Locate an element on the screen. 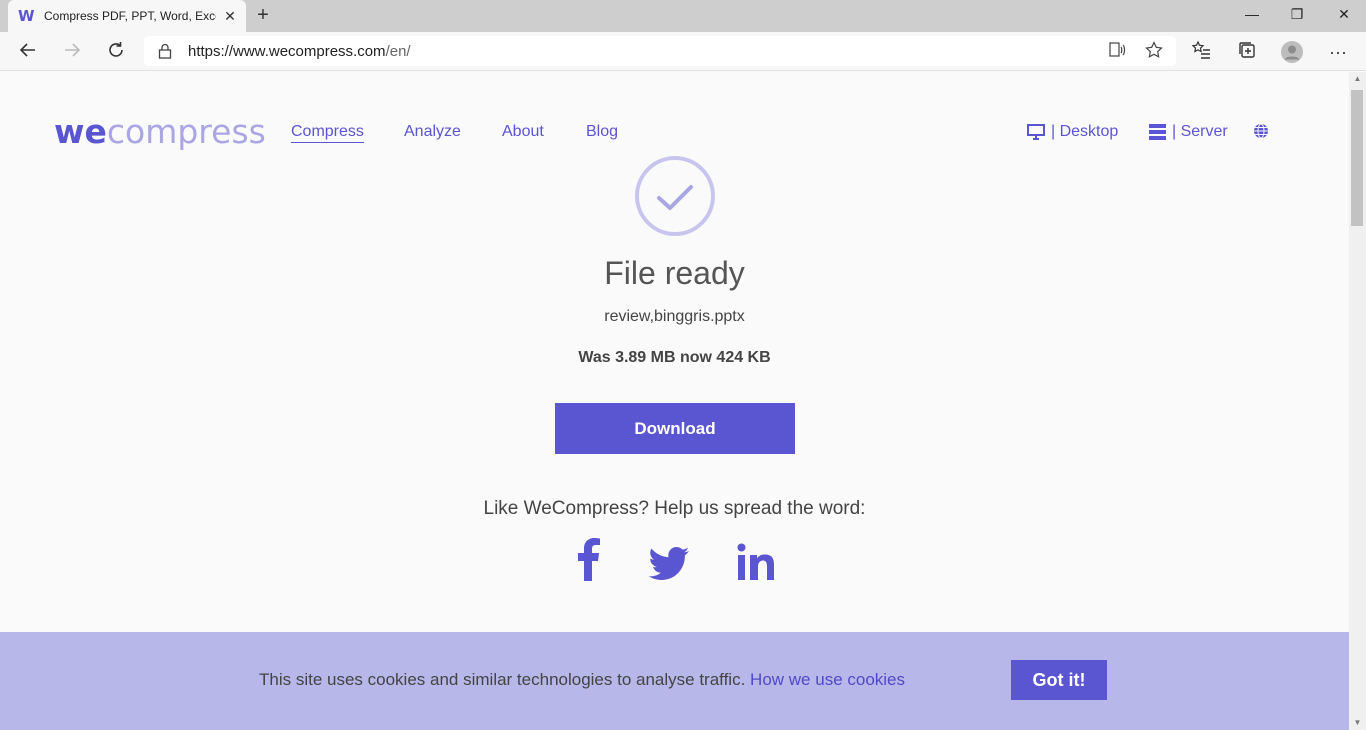 This screenshot has width=1366, height=730. url-path: /en/ is located at coordinates (398, 51).